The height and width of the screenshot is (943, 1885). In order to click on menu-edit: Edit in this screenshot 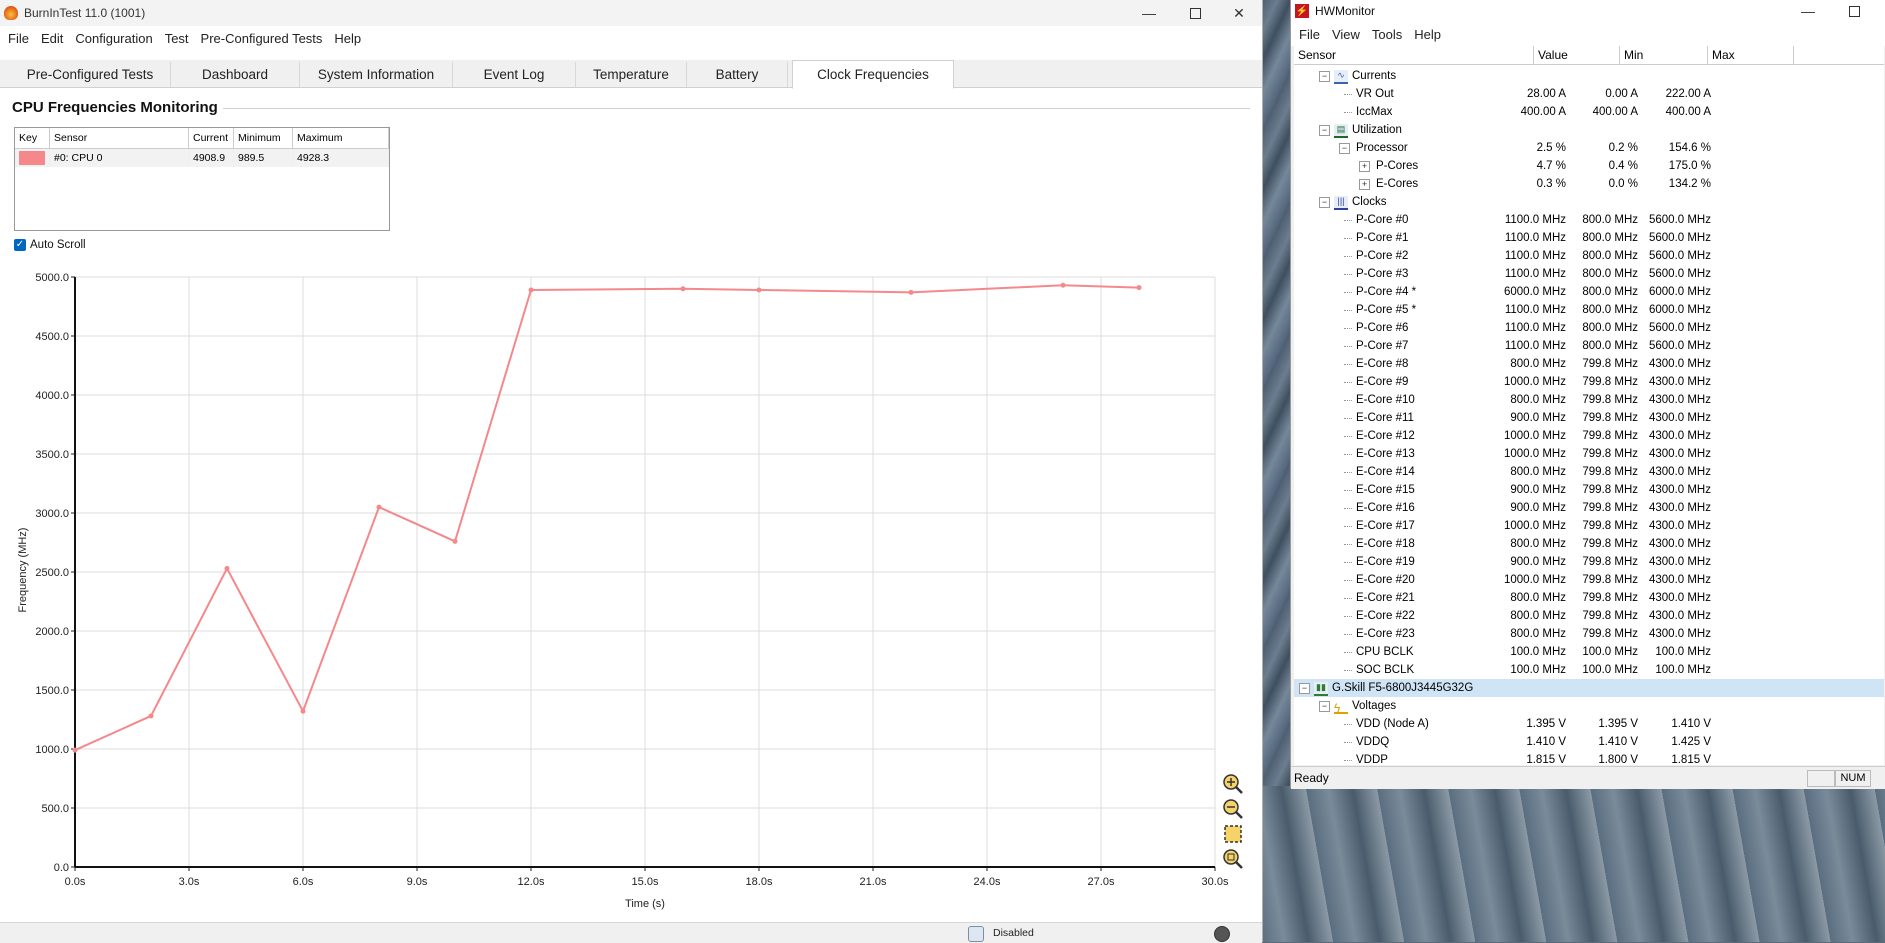, I will do `click(52, 38)`.